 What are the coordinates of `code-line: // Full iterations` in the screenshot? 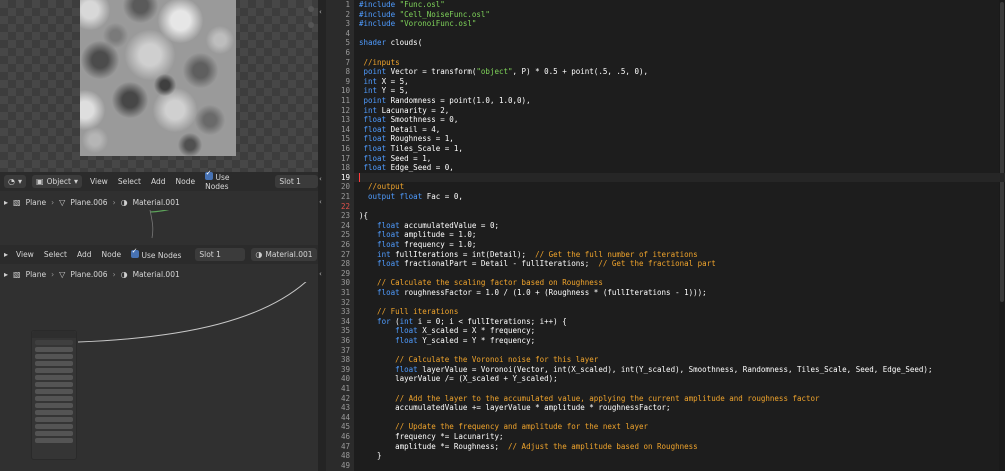 It's located at (408, 312).